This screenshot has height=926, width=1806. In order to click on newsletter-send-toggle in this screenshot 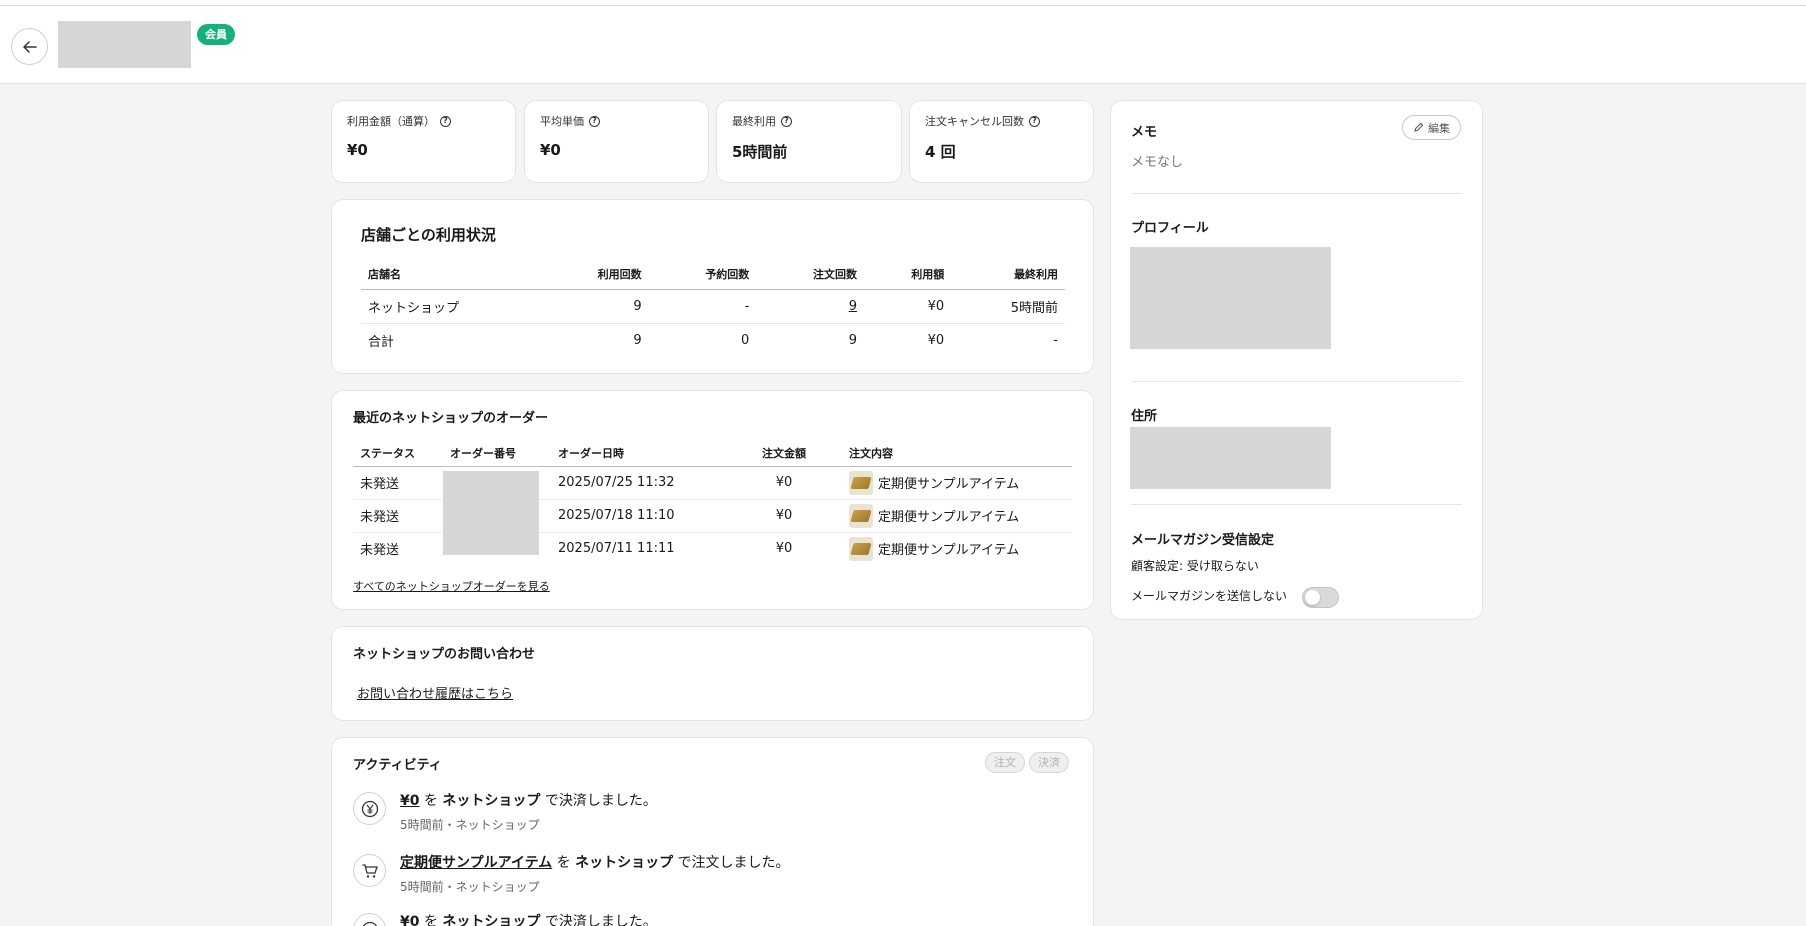, I will do `click(1320, 597)`.